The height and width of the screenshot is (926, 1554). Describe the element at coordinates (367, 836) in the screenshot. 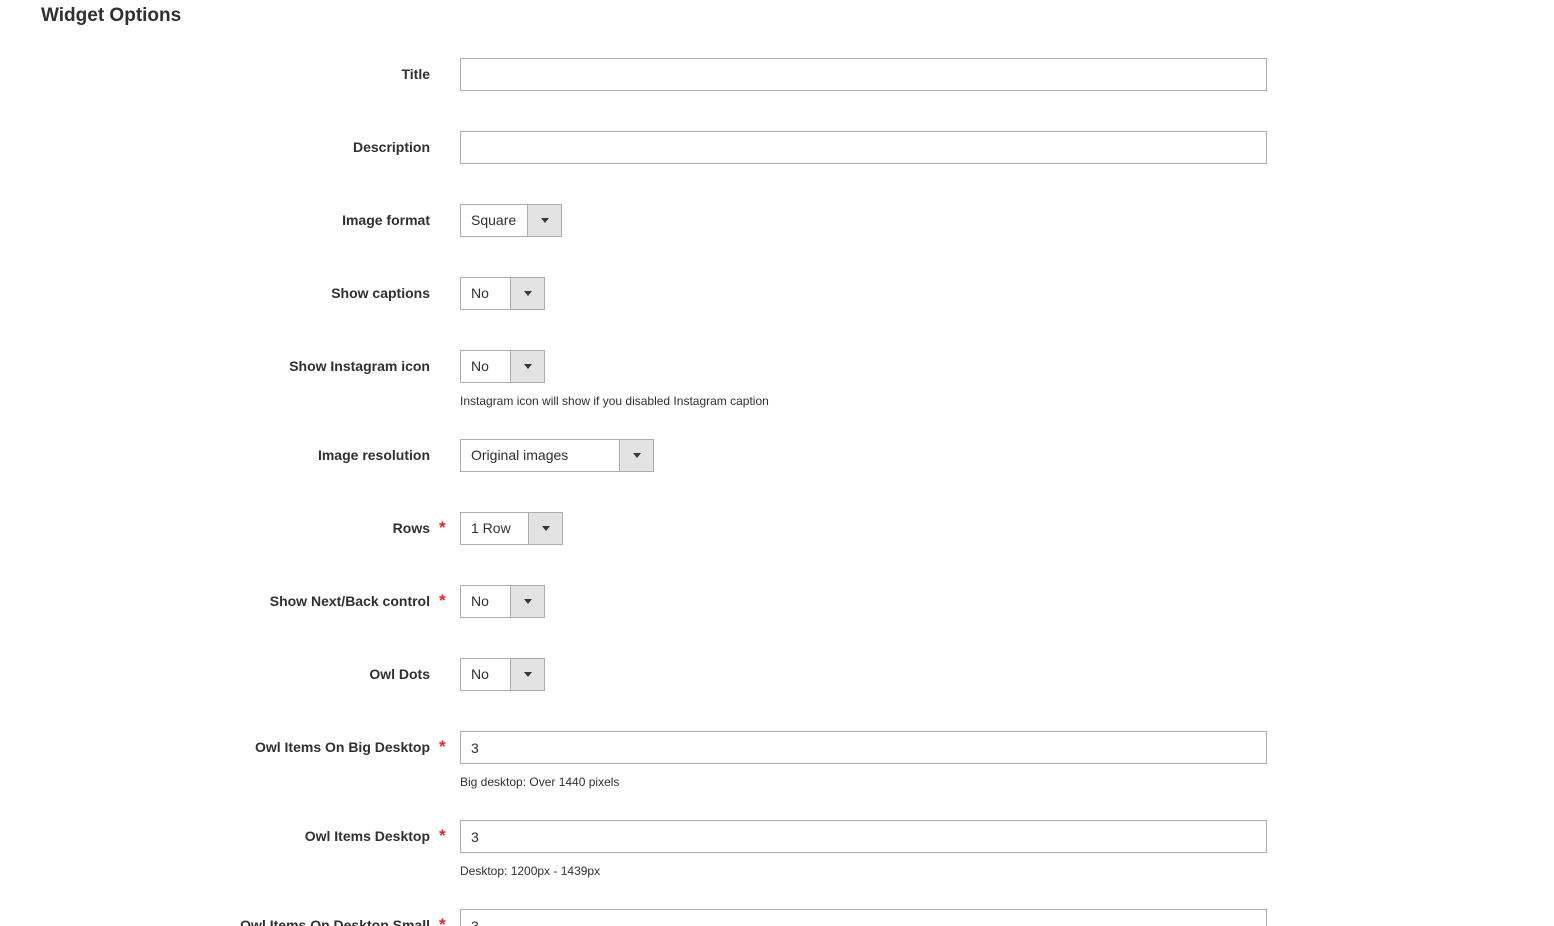

I see `owl-items-desktop-label: Owl Items Desktop` at that location.